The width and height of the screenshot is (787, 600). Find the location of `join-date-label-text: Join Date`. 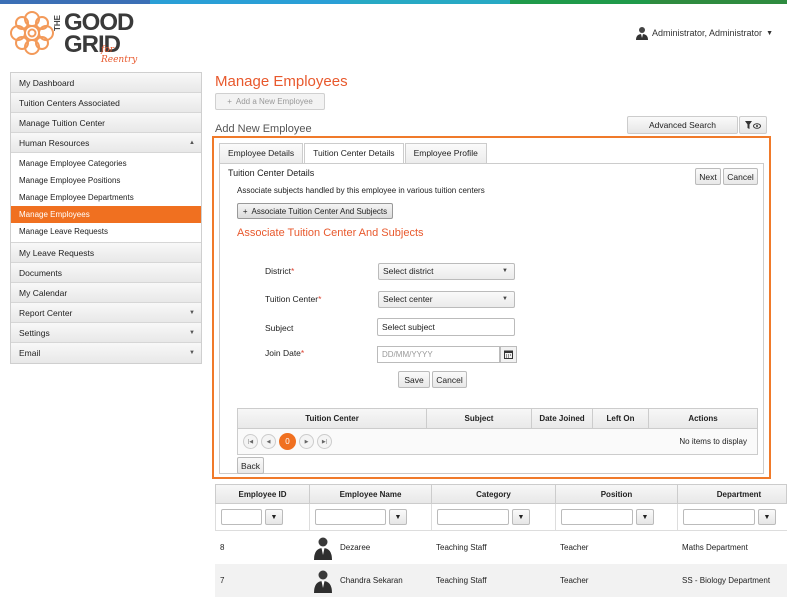

join-date-label-text: Join Date is located at coordinates (283, 353).